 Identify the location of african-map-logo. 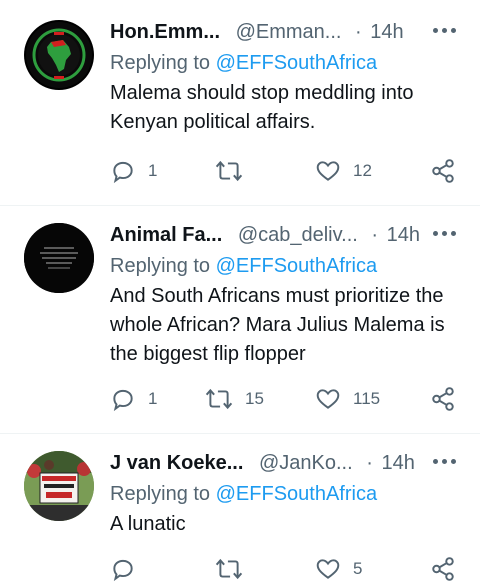
(59, 55).